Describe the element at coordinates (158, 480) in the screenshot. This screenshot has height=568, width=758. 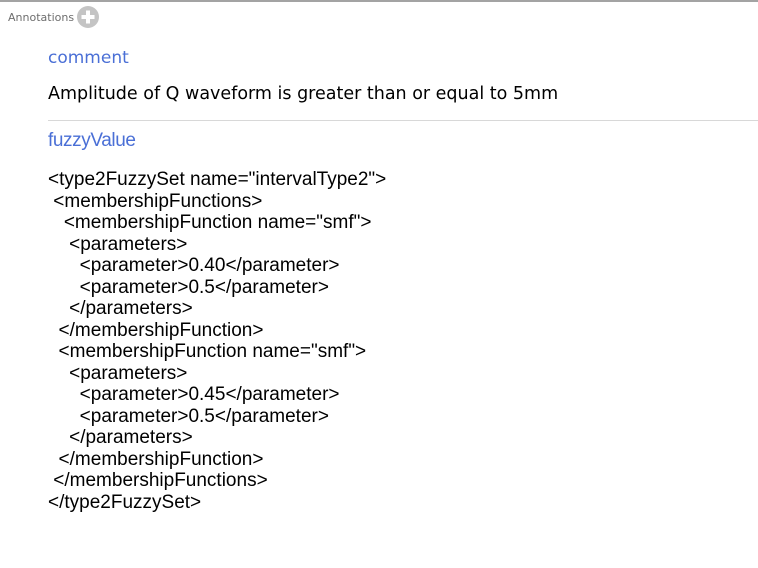
I see `xml-line: </membershipFunctions>` at that location.